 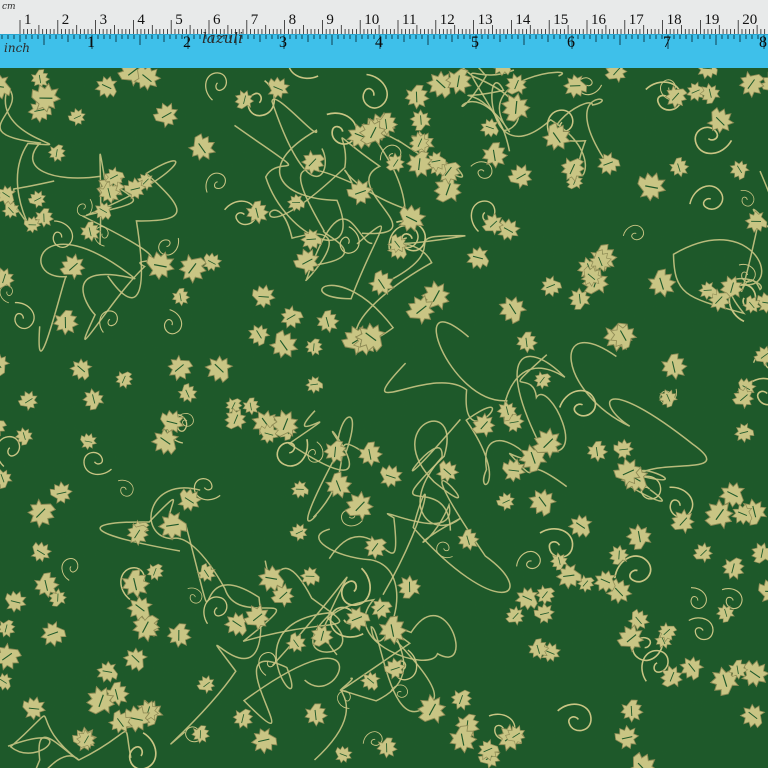 I want to click on cm-number: 14, so click(x=523, y=20).